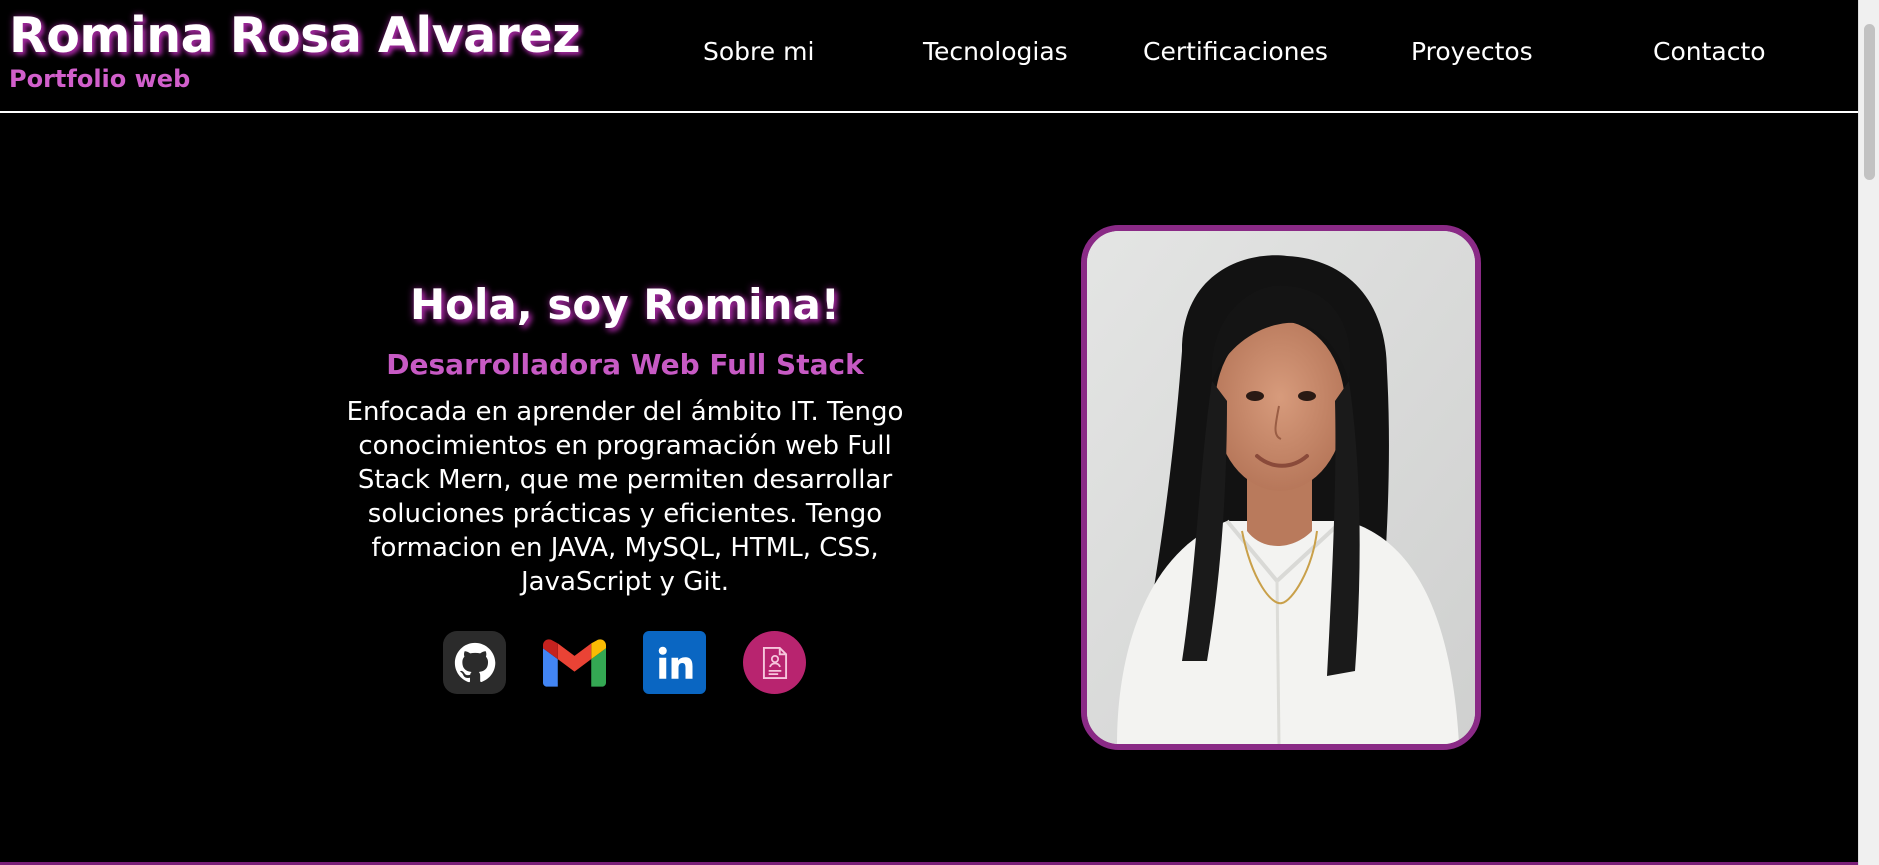 The height and width of the screenshot is (865, 1879). What do you see at coordinates (625, 364) in the screenshot?
I see `hero-role: Desarrolladora Web Full Stack` at bounding box center [625, 364].